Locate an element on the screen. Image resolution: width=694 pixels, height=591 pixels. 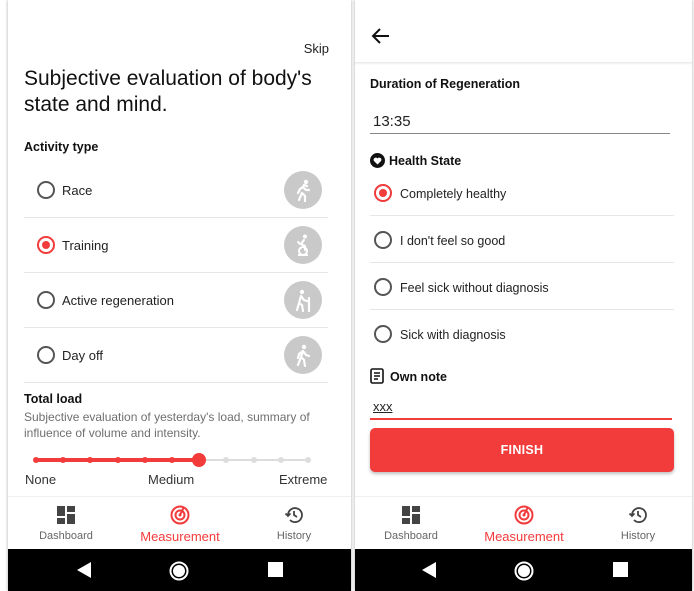
health-state-header: Health State is located at coordinates (415, 160).